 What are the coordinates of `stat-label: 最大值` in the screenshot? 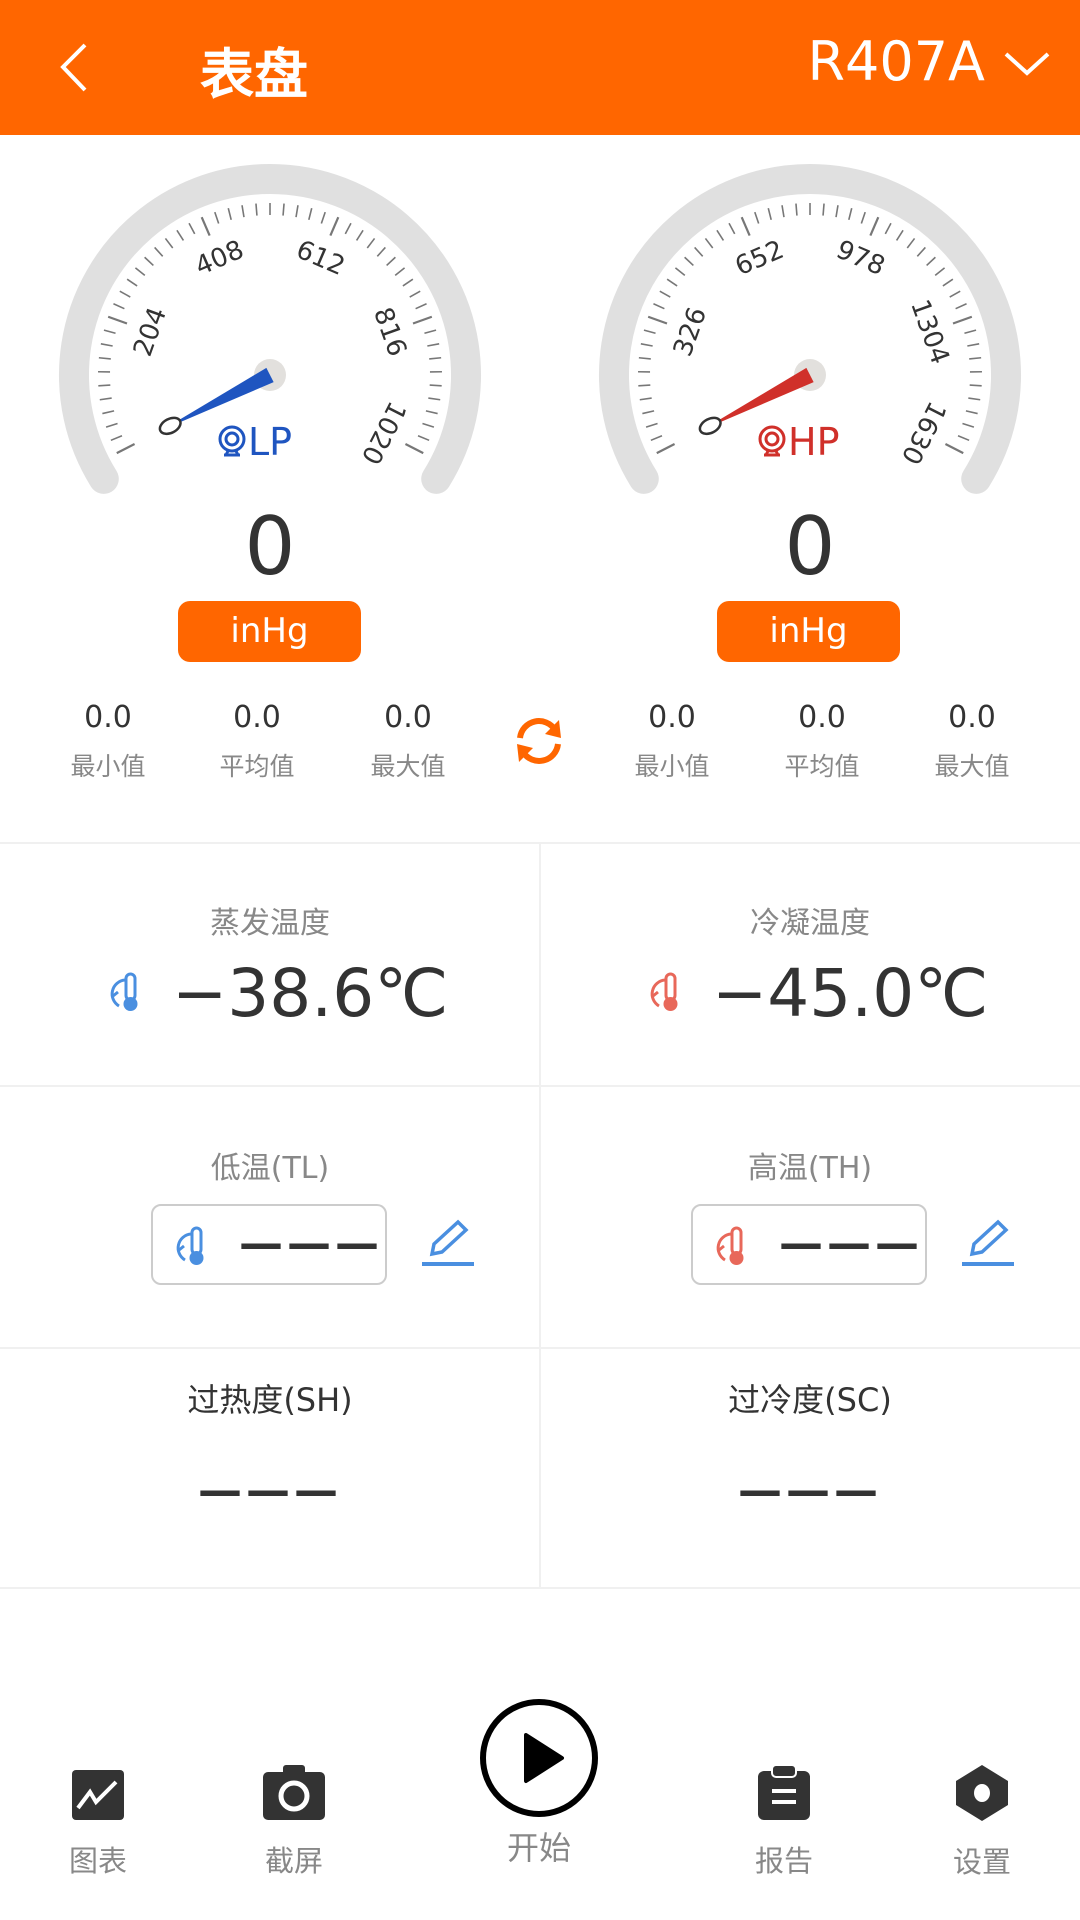 It's located at (408, 766).